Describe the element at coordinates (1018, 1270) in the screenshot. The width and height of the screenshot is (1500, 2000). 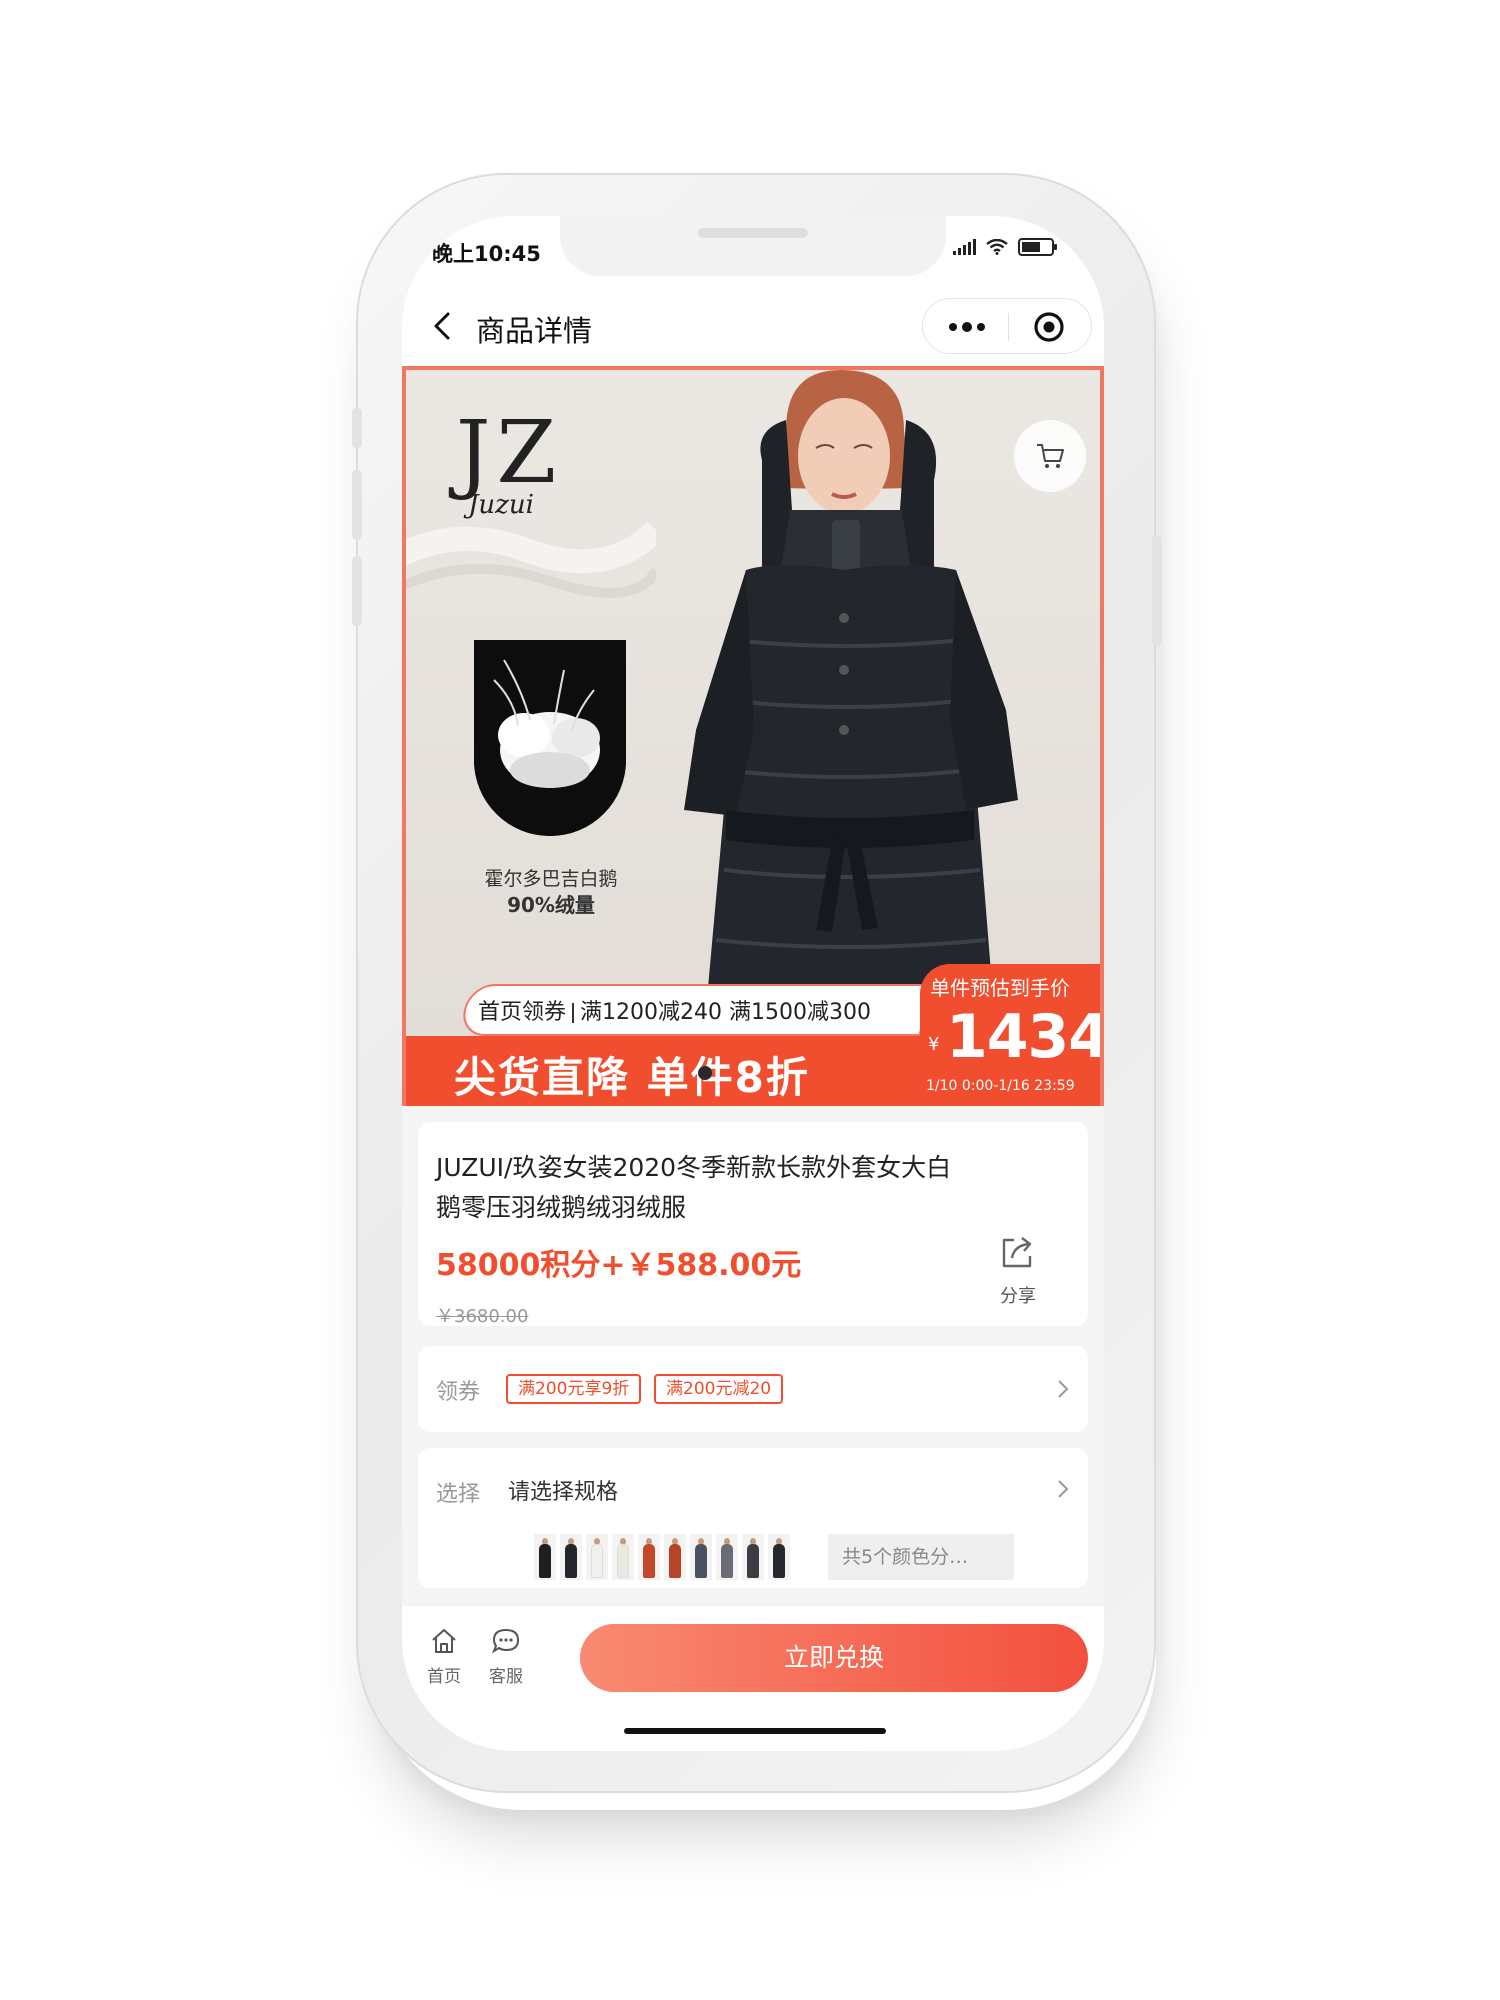
I see `share-button: 分享` at that location.